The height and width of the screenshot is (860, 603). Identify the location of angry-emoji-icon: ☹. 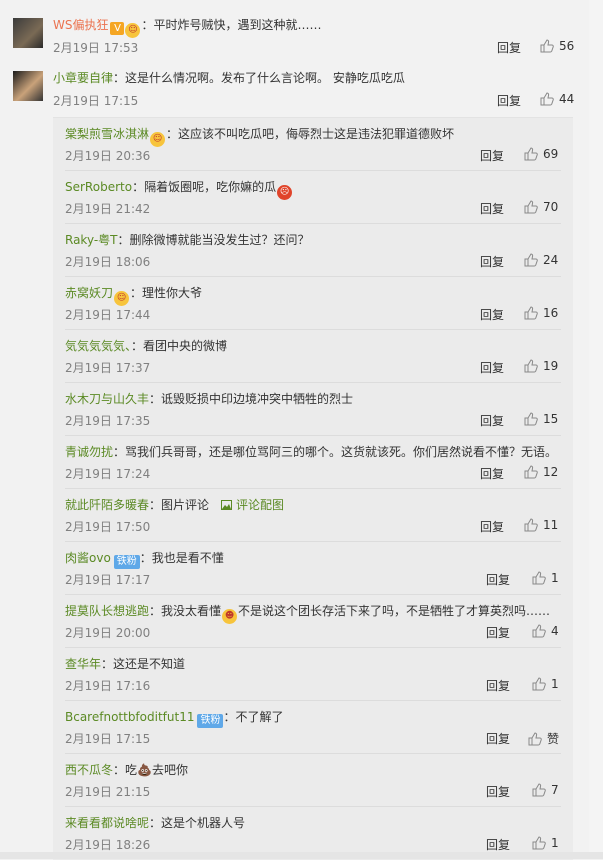
(285, 192).